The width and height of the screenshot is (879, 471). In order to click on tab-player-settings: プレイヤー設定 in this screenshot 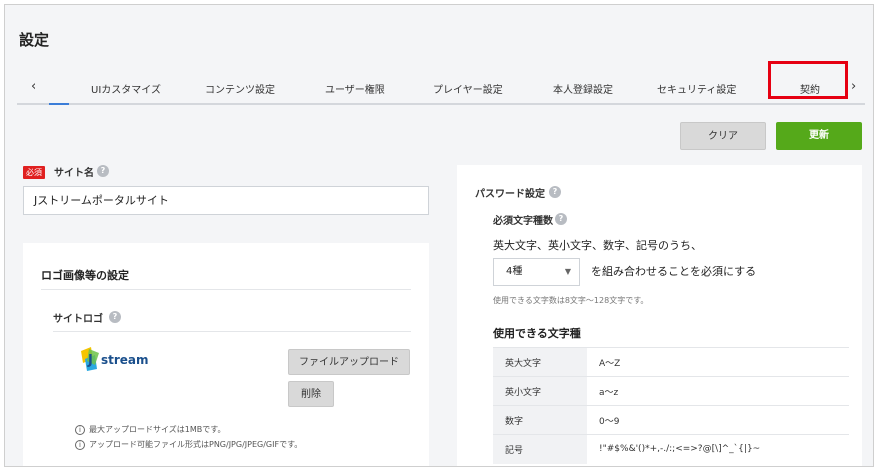, I will do `click(468, 88)`.